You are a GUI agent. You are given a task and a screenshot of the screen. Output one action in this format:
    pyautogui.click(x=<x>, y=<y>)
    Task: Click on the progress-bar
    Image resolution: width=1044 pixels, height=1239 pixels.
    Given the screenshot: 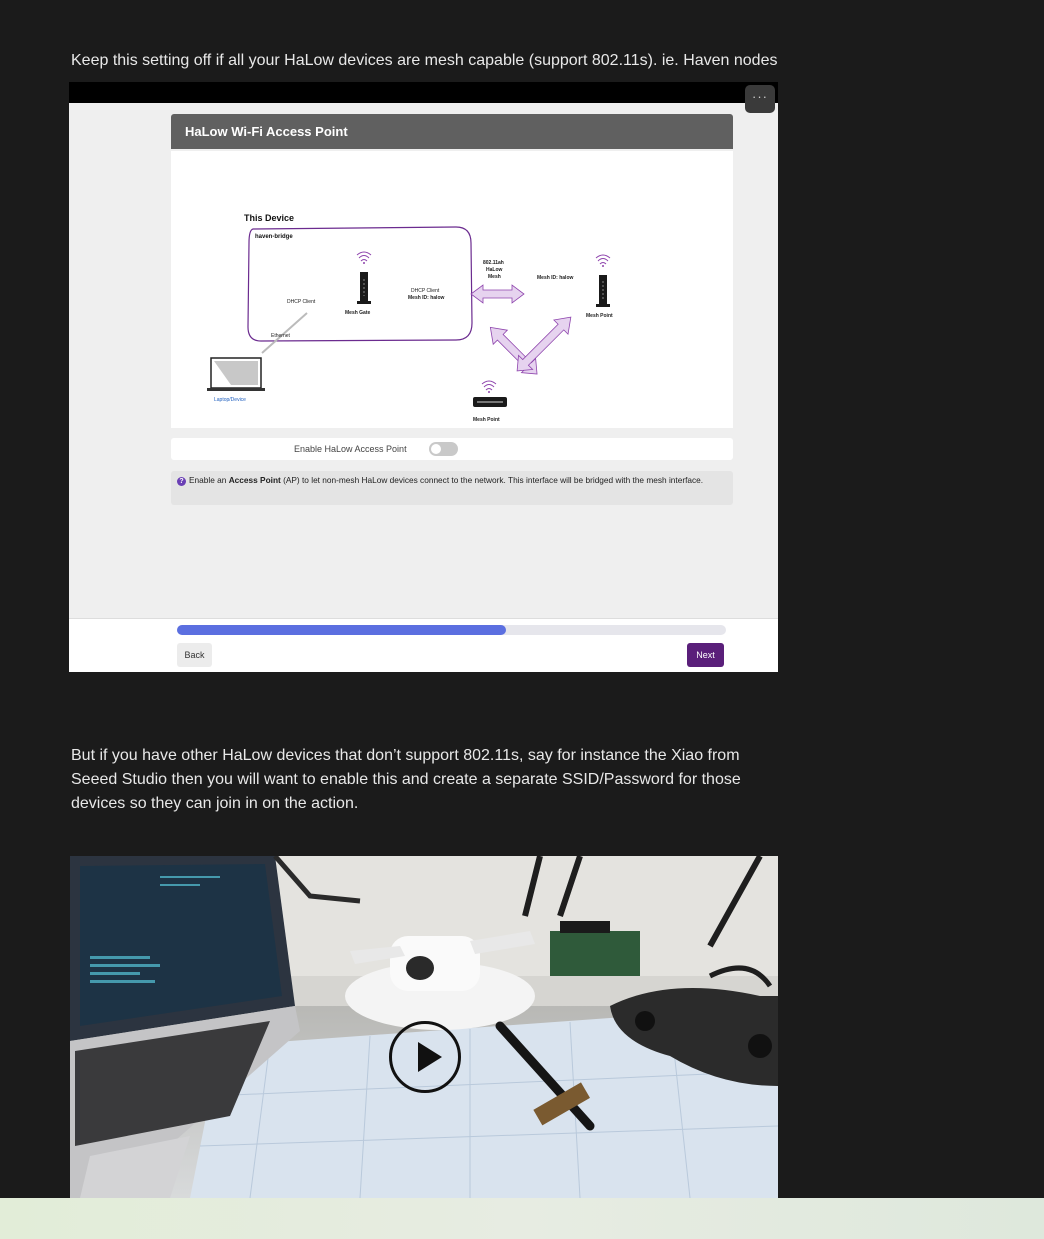 What is the action you would take?
    pyautogui.click(x=451, y=630)
    